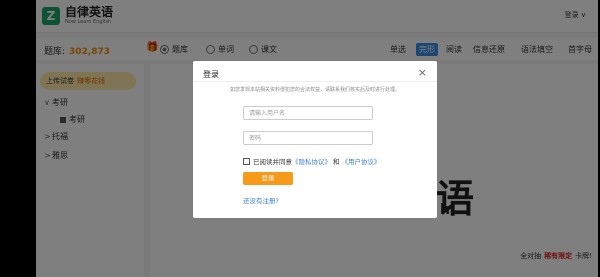 This screenshot has width=600, height=277. Describe the element at coordinates (211, 74) in the screenshot. I see `dialog-title: 登录` at that location.